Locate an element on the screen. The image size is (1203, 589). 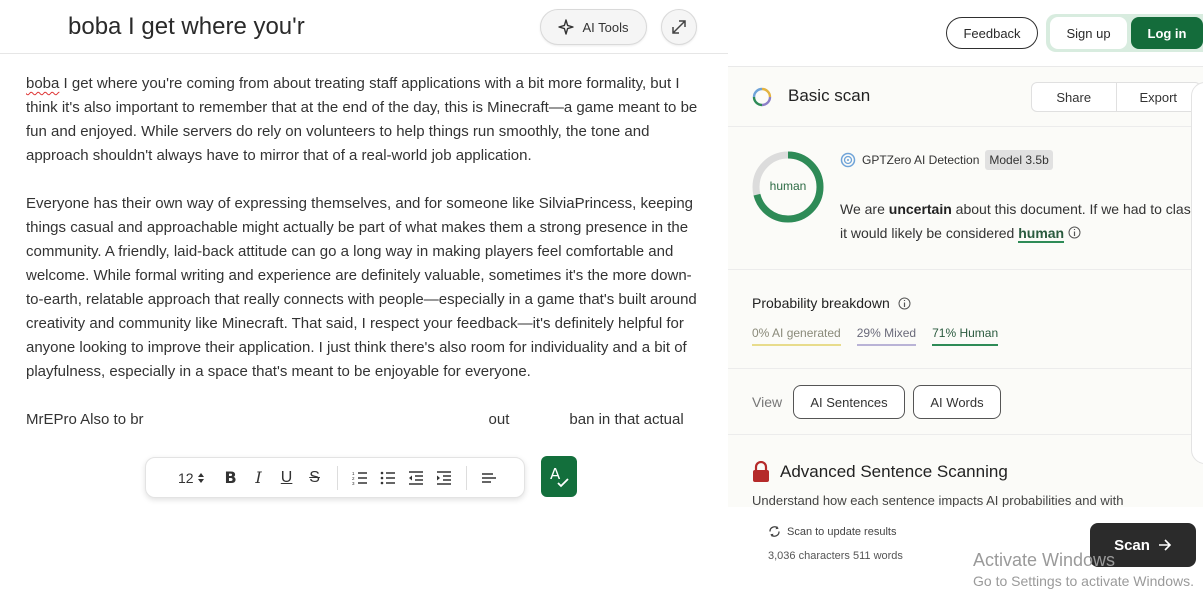
font-size-select: 12 is located at coordinates (186, 478).